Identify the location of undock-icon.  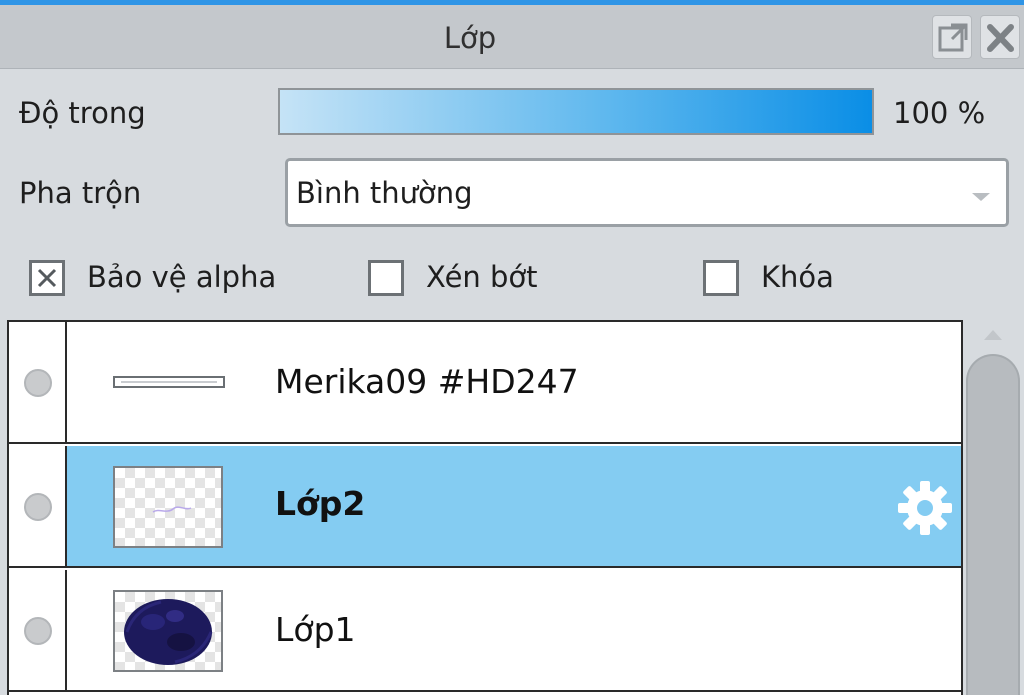
(953, 37).